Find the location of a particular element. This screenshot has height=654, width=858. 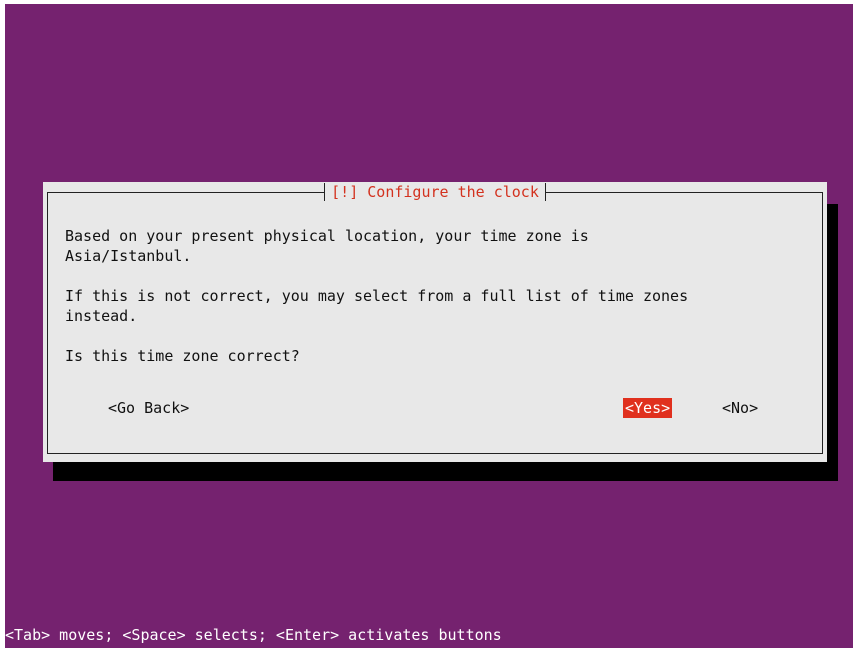

yes-button: <Yes> is located at coordinates (648, 408).